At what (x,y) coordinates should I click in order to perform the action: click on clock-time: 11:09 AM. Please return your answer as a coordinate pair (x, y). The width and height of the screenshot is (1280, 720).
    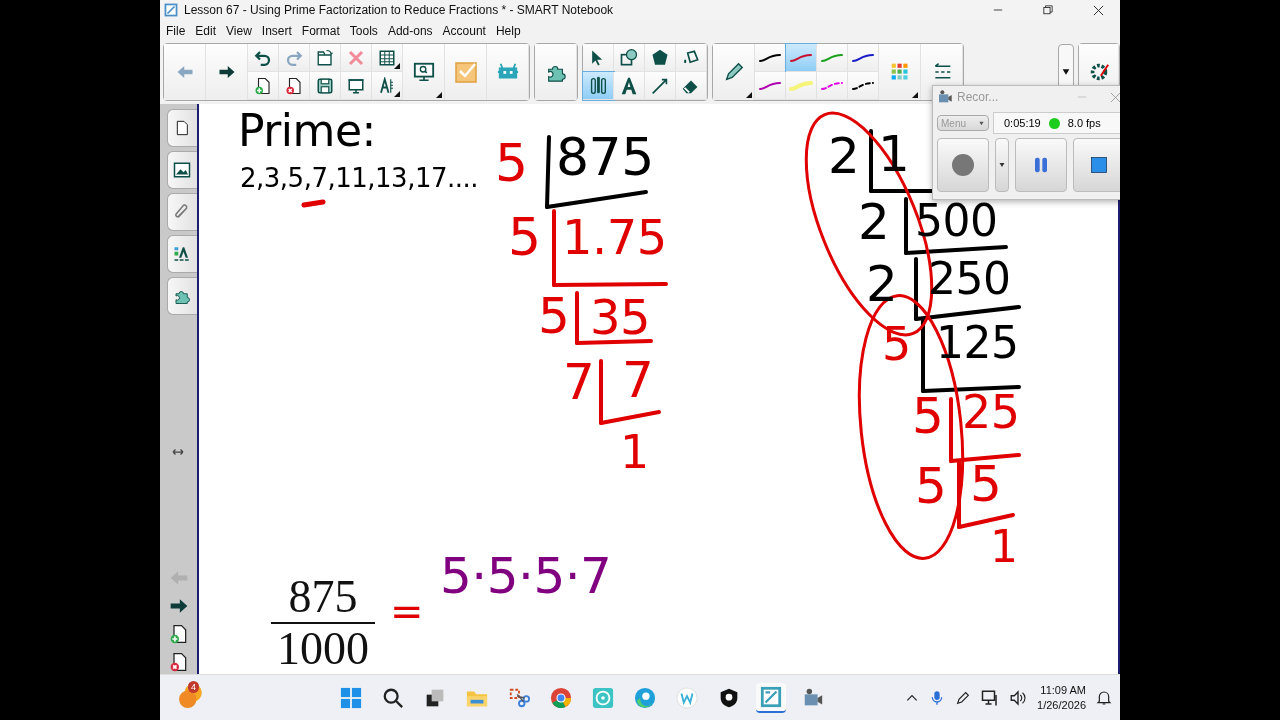
    Looking at the image, I should click on (1063, 690).